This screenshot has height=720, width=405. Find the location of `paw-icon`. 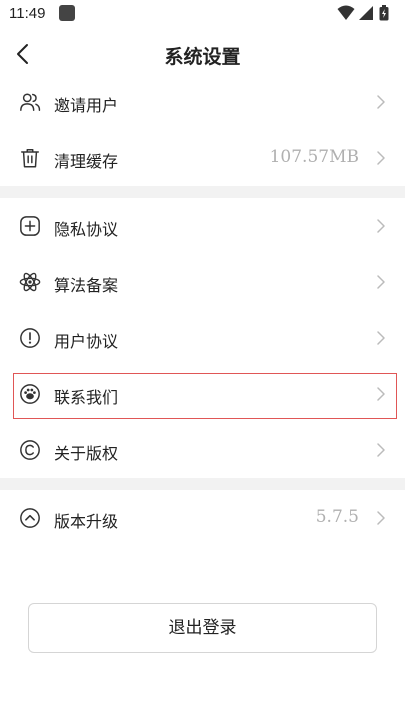

paw-icon is located at coordinates (30, 394).